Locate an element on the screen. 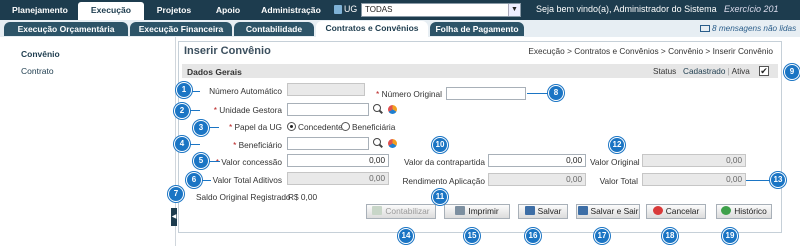 This screenshot has width=800, height=246. callout-badge: 17 is located at coordinates (602, 236).